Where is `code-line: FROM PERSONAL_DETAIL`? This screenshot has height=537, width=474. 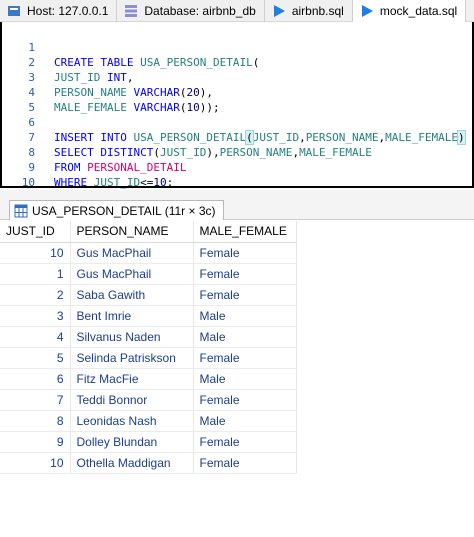 code-line: FROM PERSONAL_DETAIL is located at coordinates (120, 167).